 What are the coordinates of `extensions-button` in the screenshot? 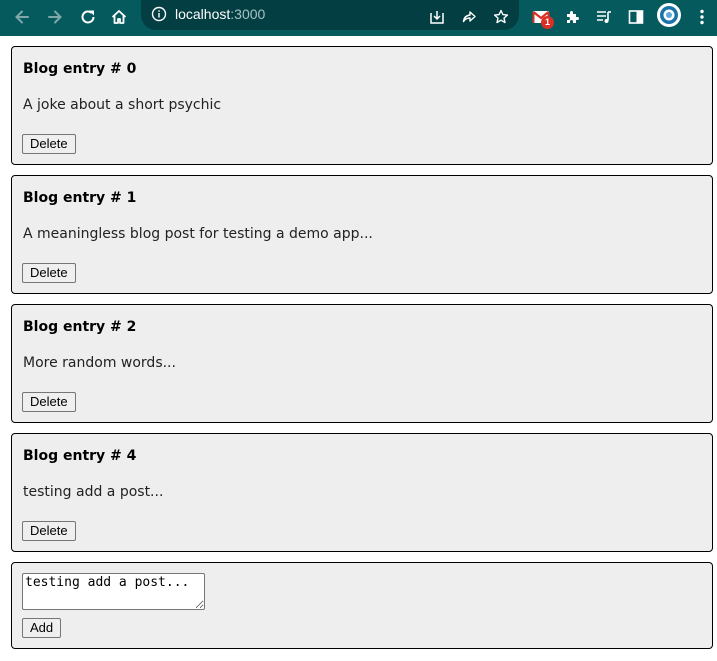 It's located at (573, 17).